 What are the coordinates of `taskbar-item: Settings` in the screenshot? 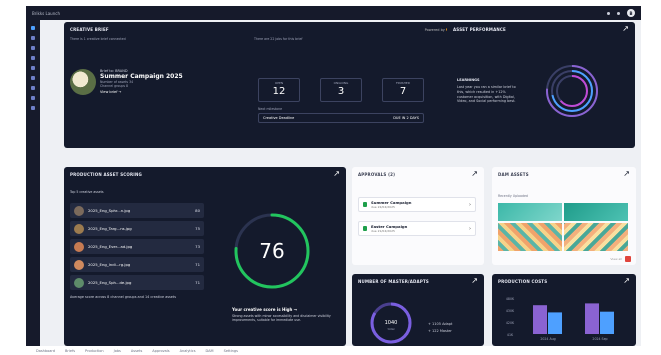 It's located at (231, 351).